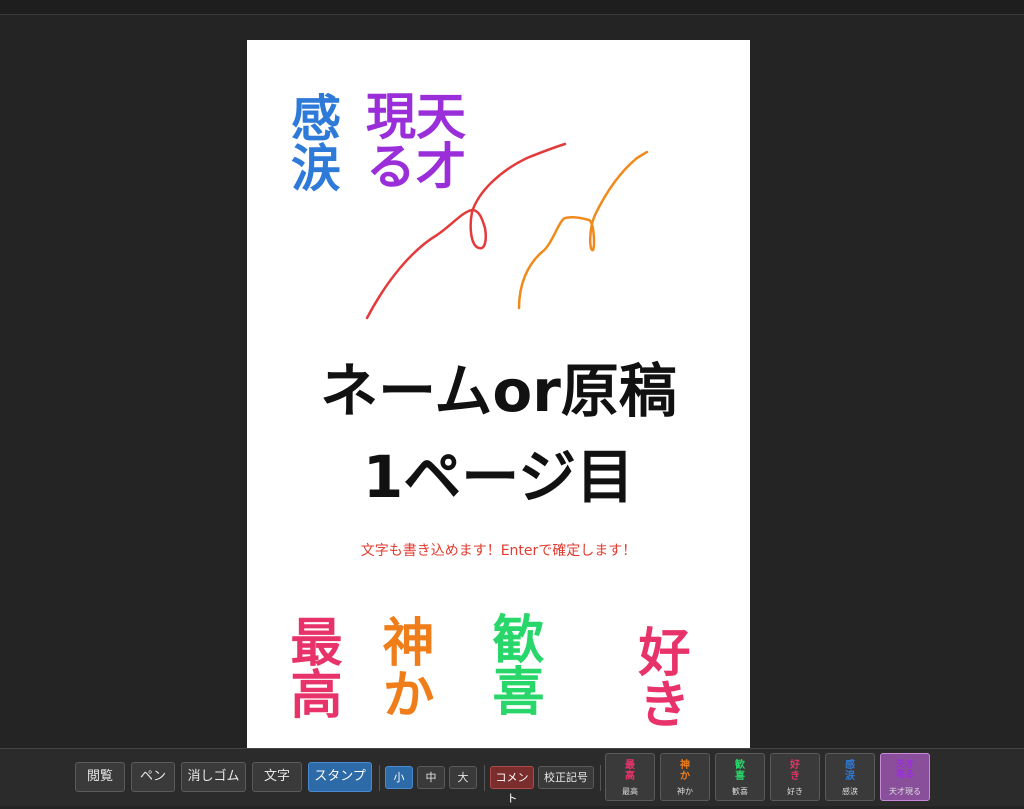 The width and height of the screenshot is (1024, 809). Describe the element at coordinates (498, 391) in the screenshot. I see `page-title-line1: ネームor原稿` at that location.